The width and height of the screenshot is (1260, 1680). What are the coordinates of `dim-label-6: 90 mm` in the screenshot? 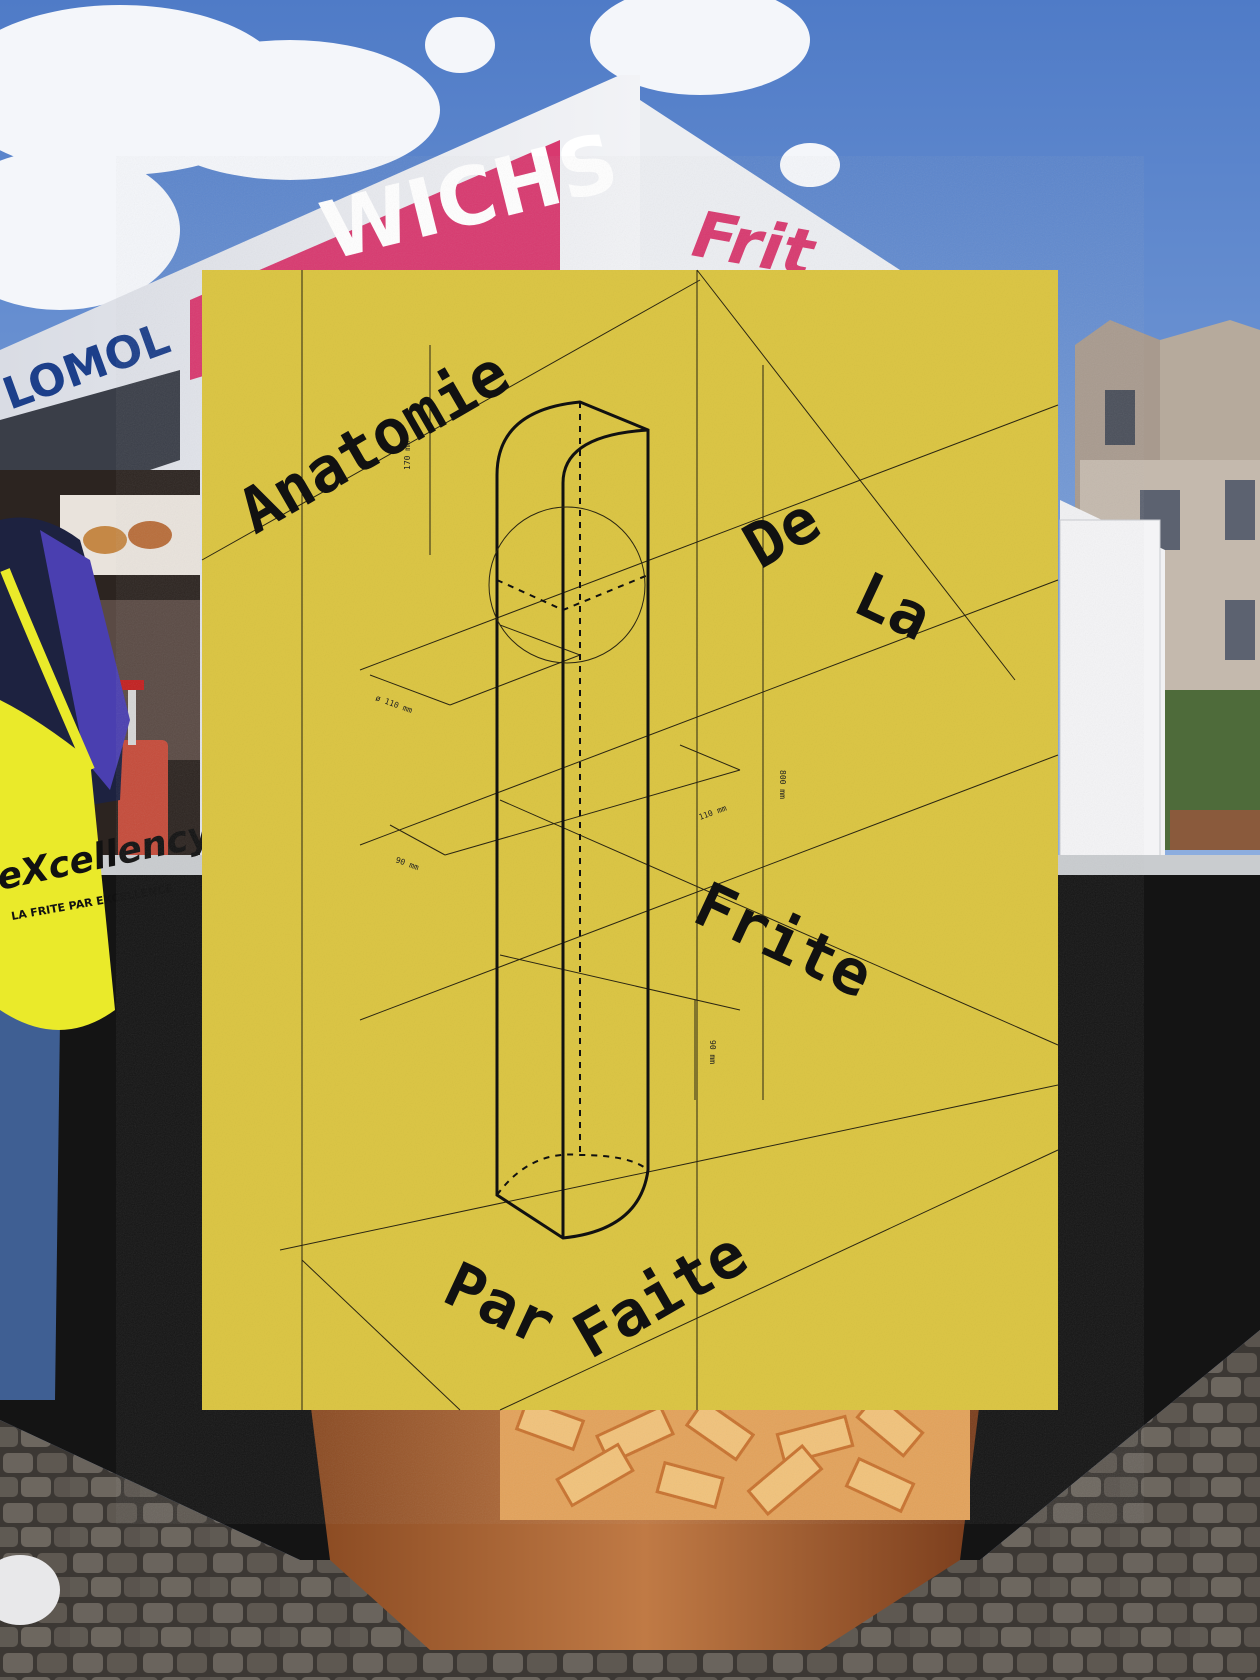 It's located at (712, 1052).